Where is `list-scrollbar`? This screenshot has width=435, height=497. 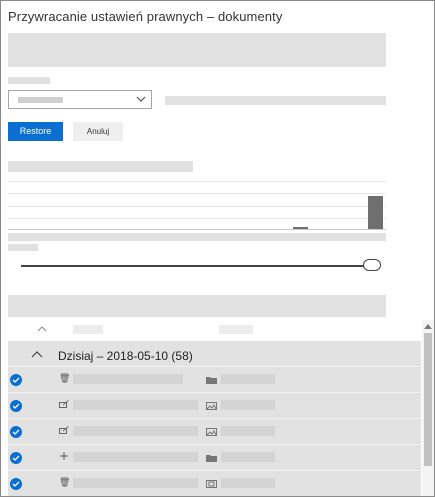
list-scrollbar is located at coordinates (428, 408).